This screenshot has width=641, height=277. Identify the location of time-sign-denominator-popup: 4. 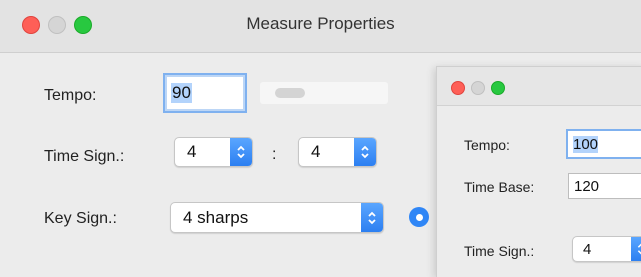
(337, 152).